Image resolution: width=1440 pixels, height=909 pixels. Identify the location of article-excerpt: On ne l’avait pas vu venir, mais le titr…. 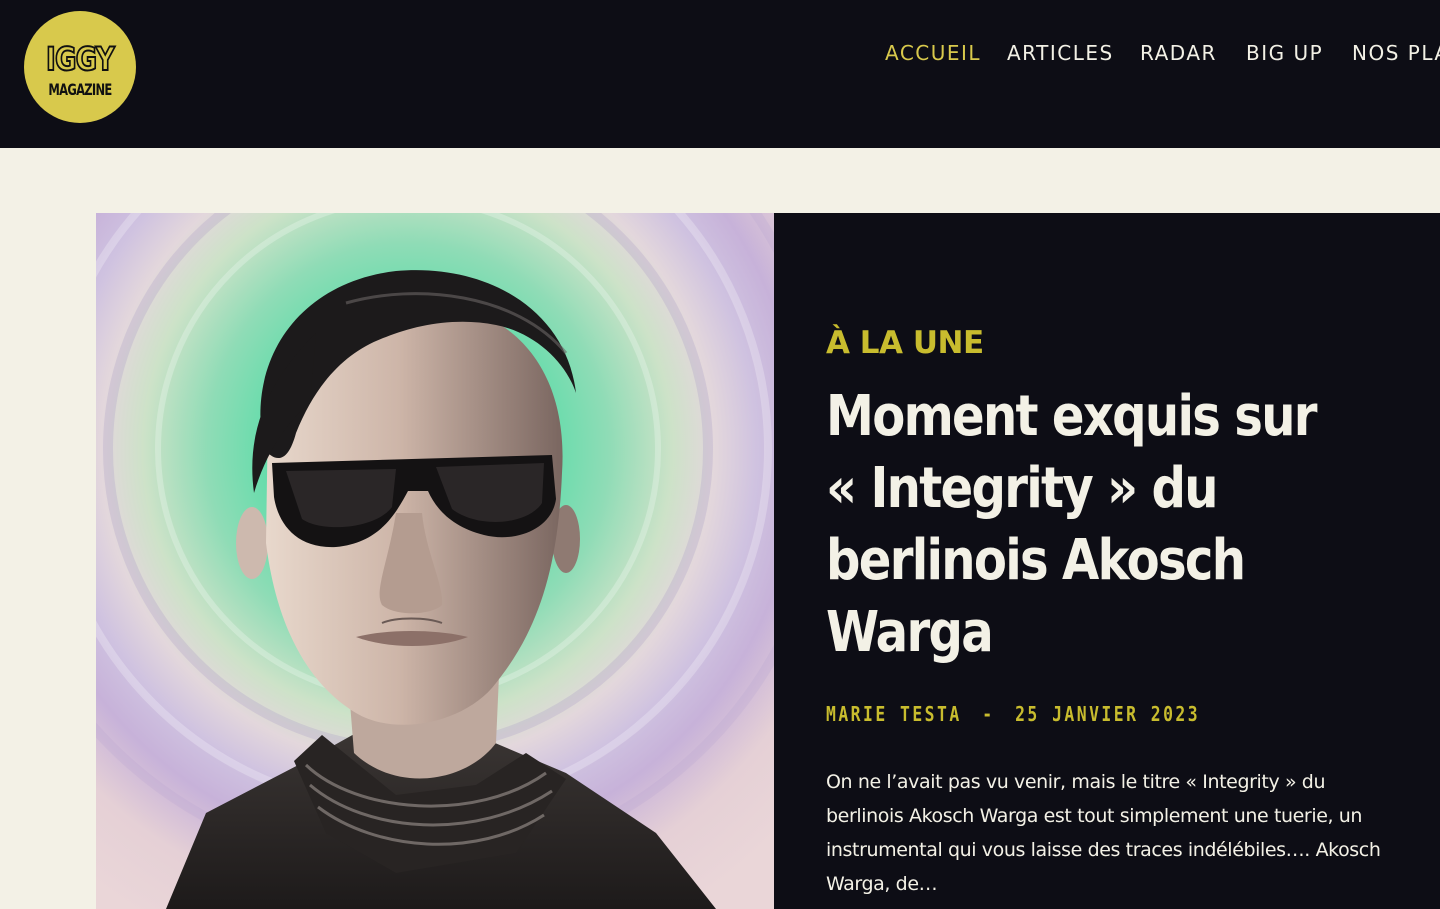
(1103, 833).